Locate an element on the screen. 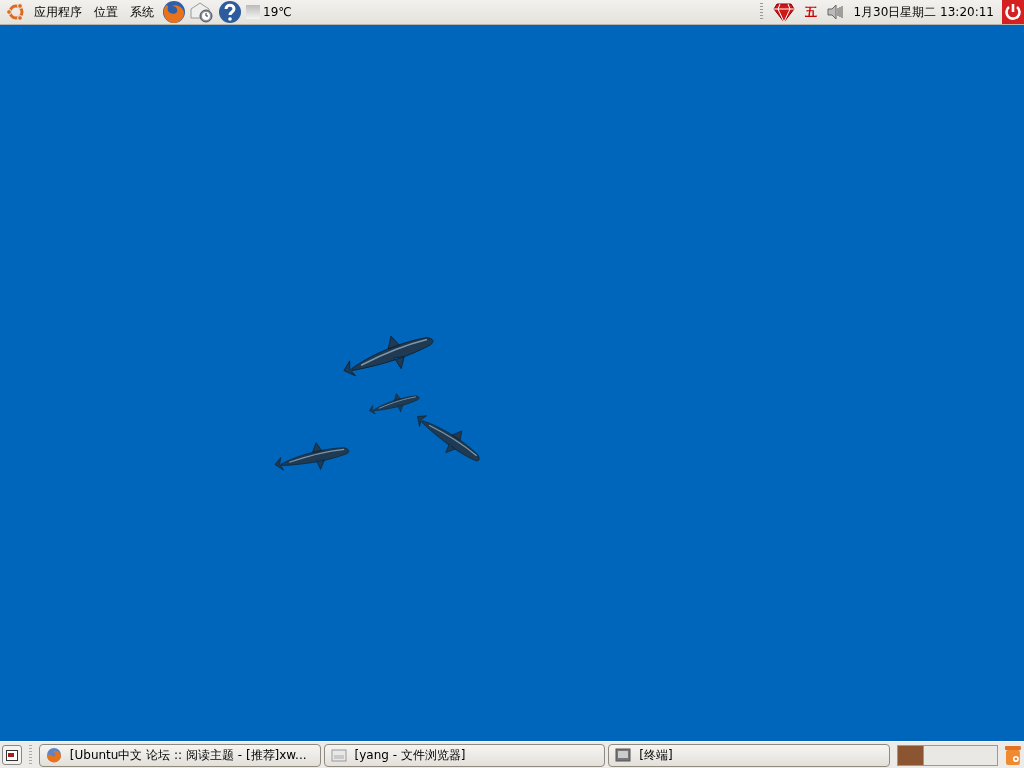  temperature-label: 19℃ is located at coordinates (277, 12).